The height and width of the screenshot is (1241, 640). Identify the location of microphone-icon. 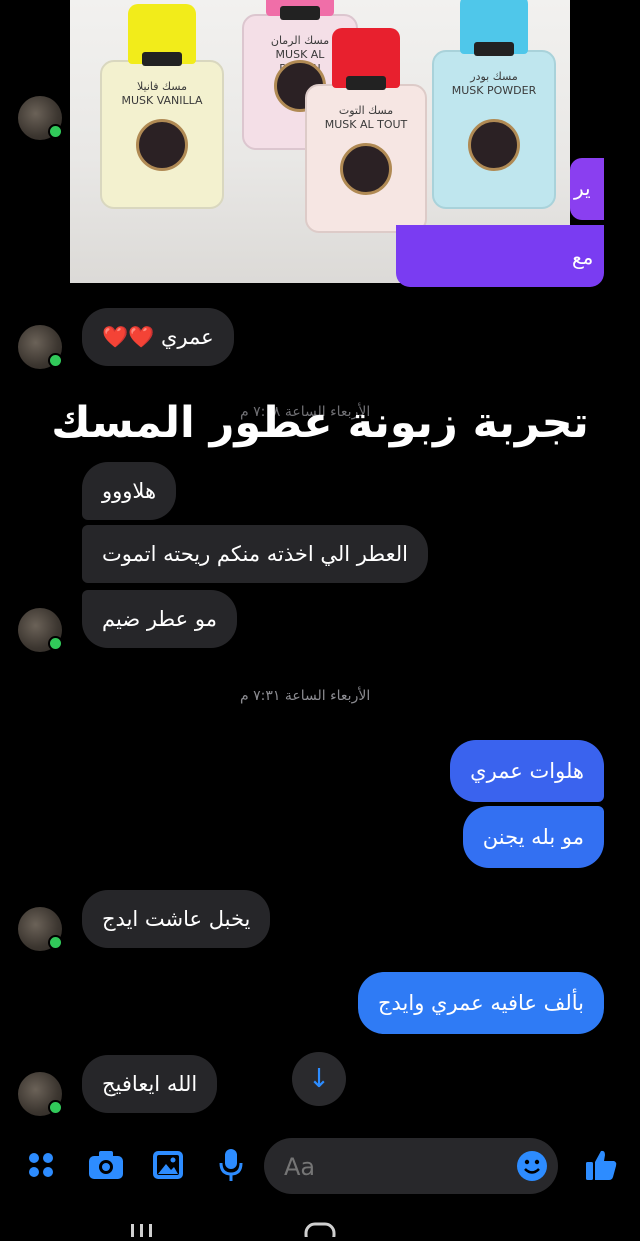
(231, 1168).